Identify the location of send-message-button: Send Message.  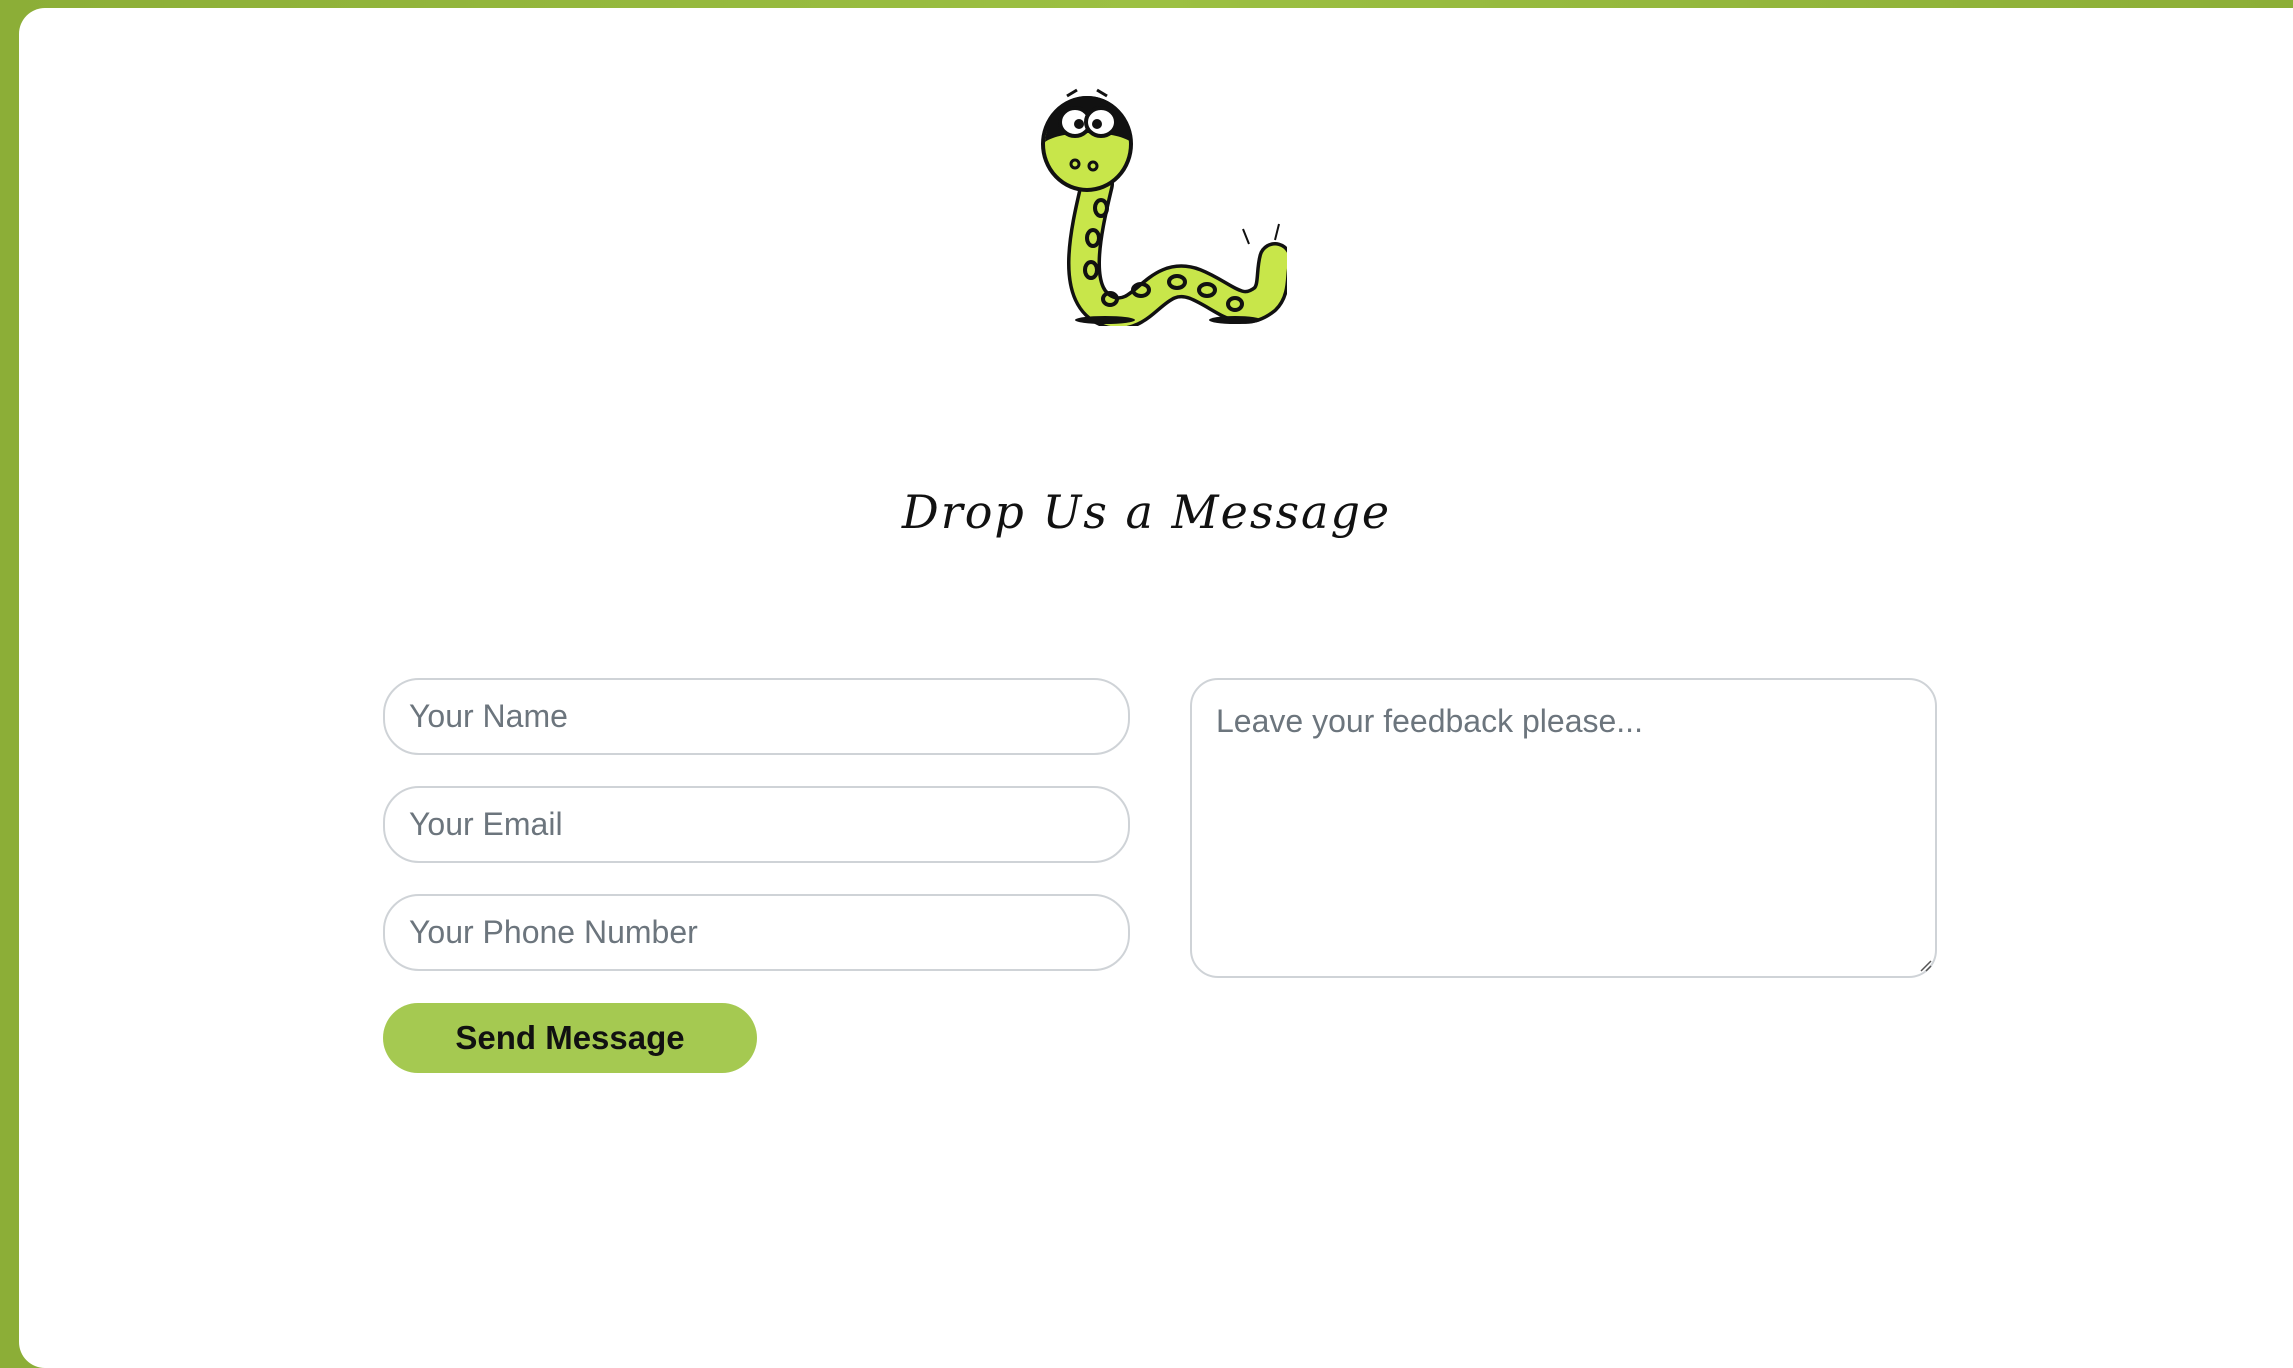
(570, 1038).